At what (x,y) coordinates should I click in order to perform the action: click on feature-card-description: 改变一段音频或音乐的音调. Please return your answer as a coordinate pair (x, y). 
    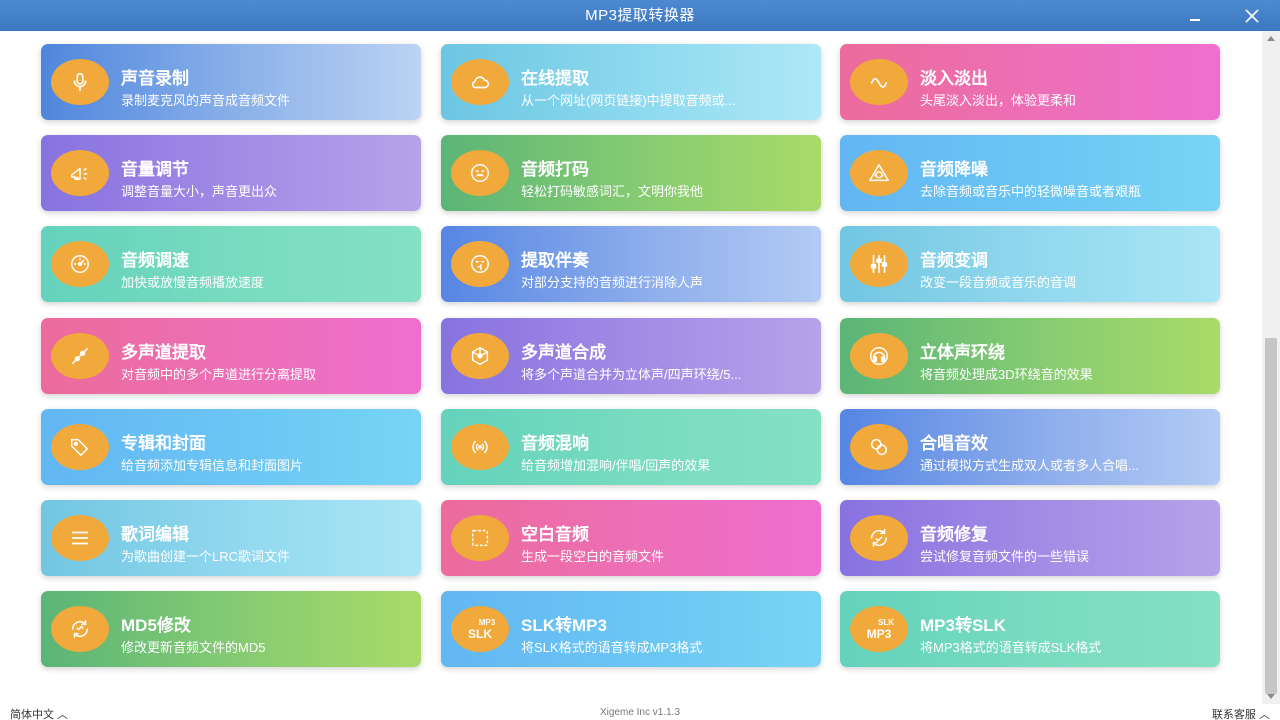
    Looking at the image, I should click on (998, 282).